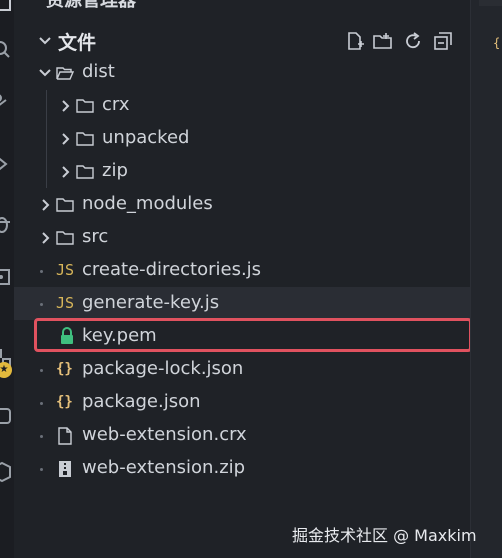 The height and width of the screenshot is (558, 502). Describe the element at coordinates (91, 5) in the screenshot. I see `panel-title: 资源管理器` at that location.